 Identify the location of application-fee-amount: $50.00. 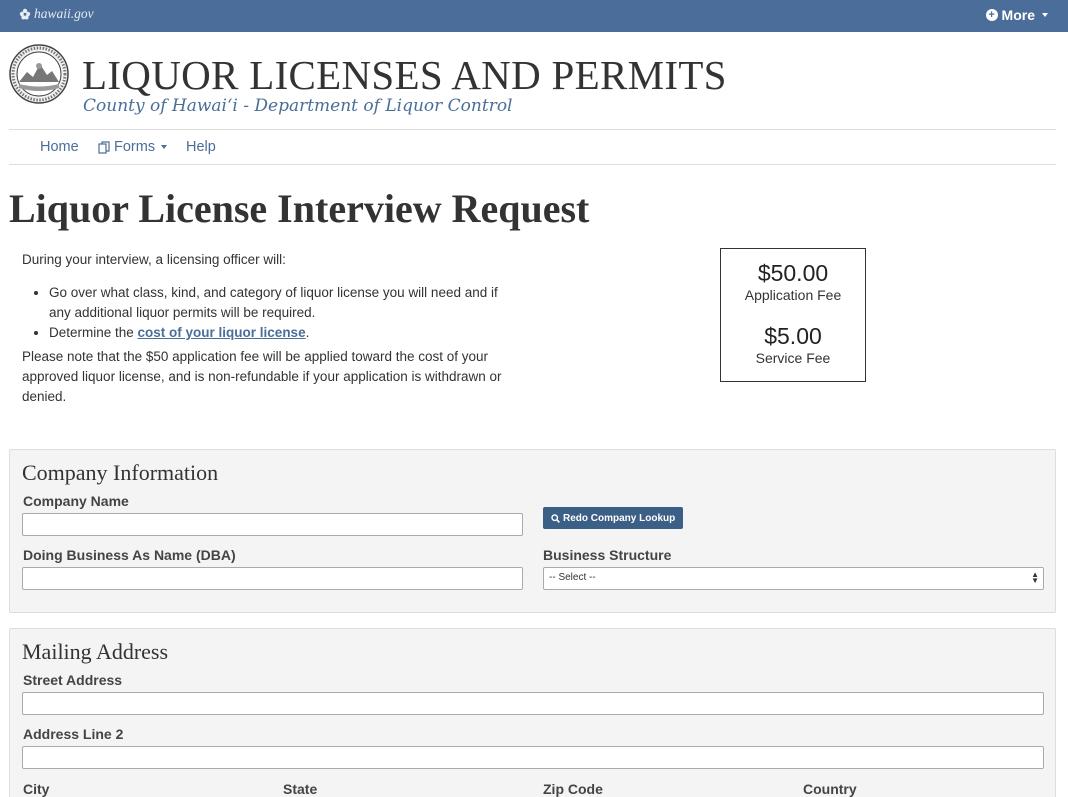
(793, 273).